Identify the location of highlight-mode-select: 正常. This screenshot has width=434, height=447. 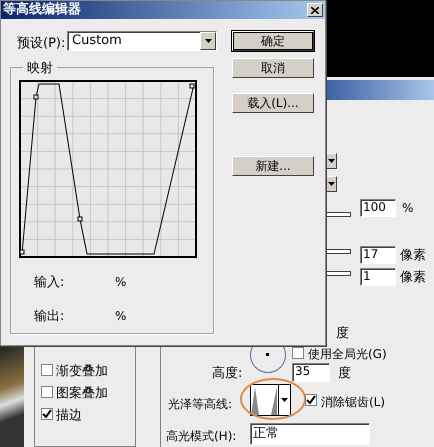
(310, 434).